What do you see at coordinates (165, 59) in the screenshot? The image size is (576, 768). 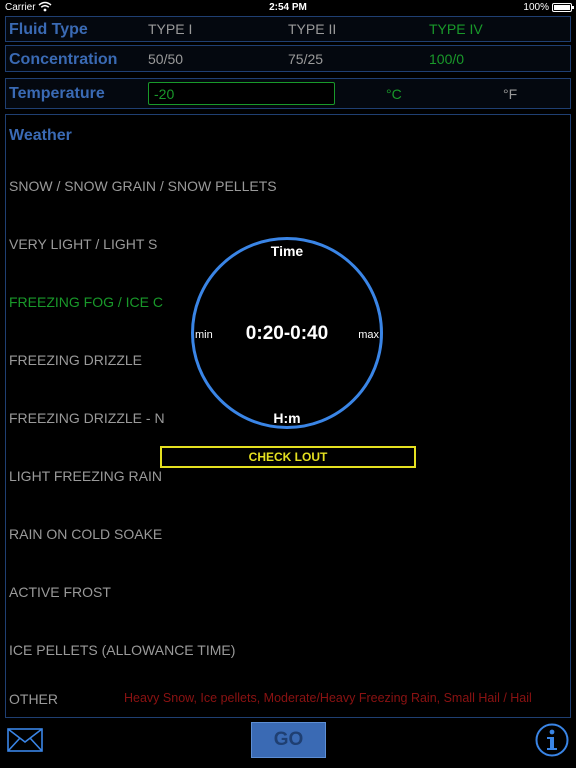 I see `concentration-option-50-50: 50/50` at bounding box center [165, 59].